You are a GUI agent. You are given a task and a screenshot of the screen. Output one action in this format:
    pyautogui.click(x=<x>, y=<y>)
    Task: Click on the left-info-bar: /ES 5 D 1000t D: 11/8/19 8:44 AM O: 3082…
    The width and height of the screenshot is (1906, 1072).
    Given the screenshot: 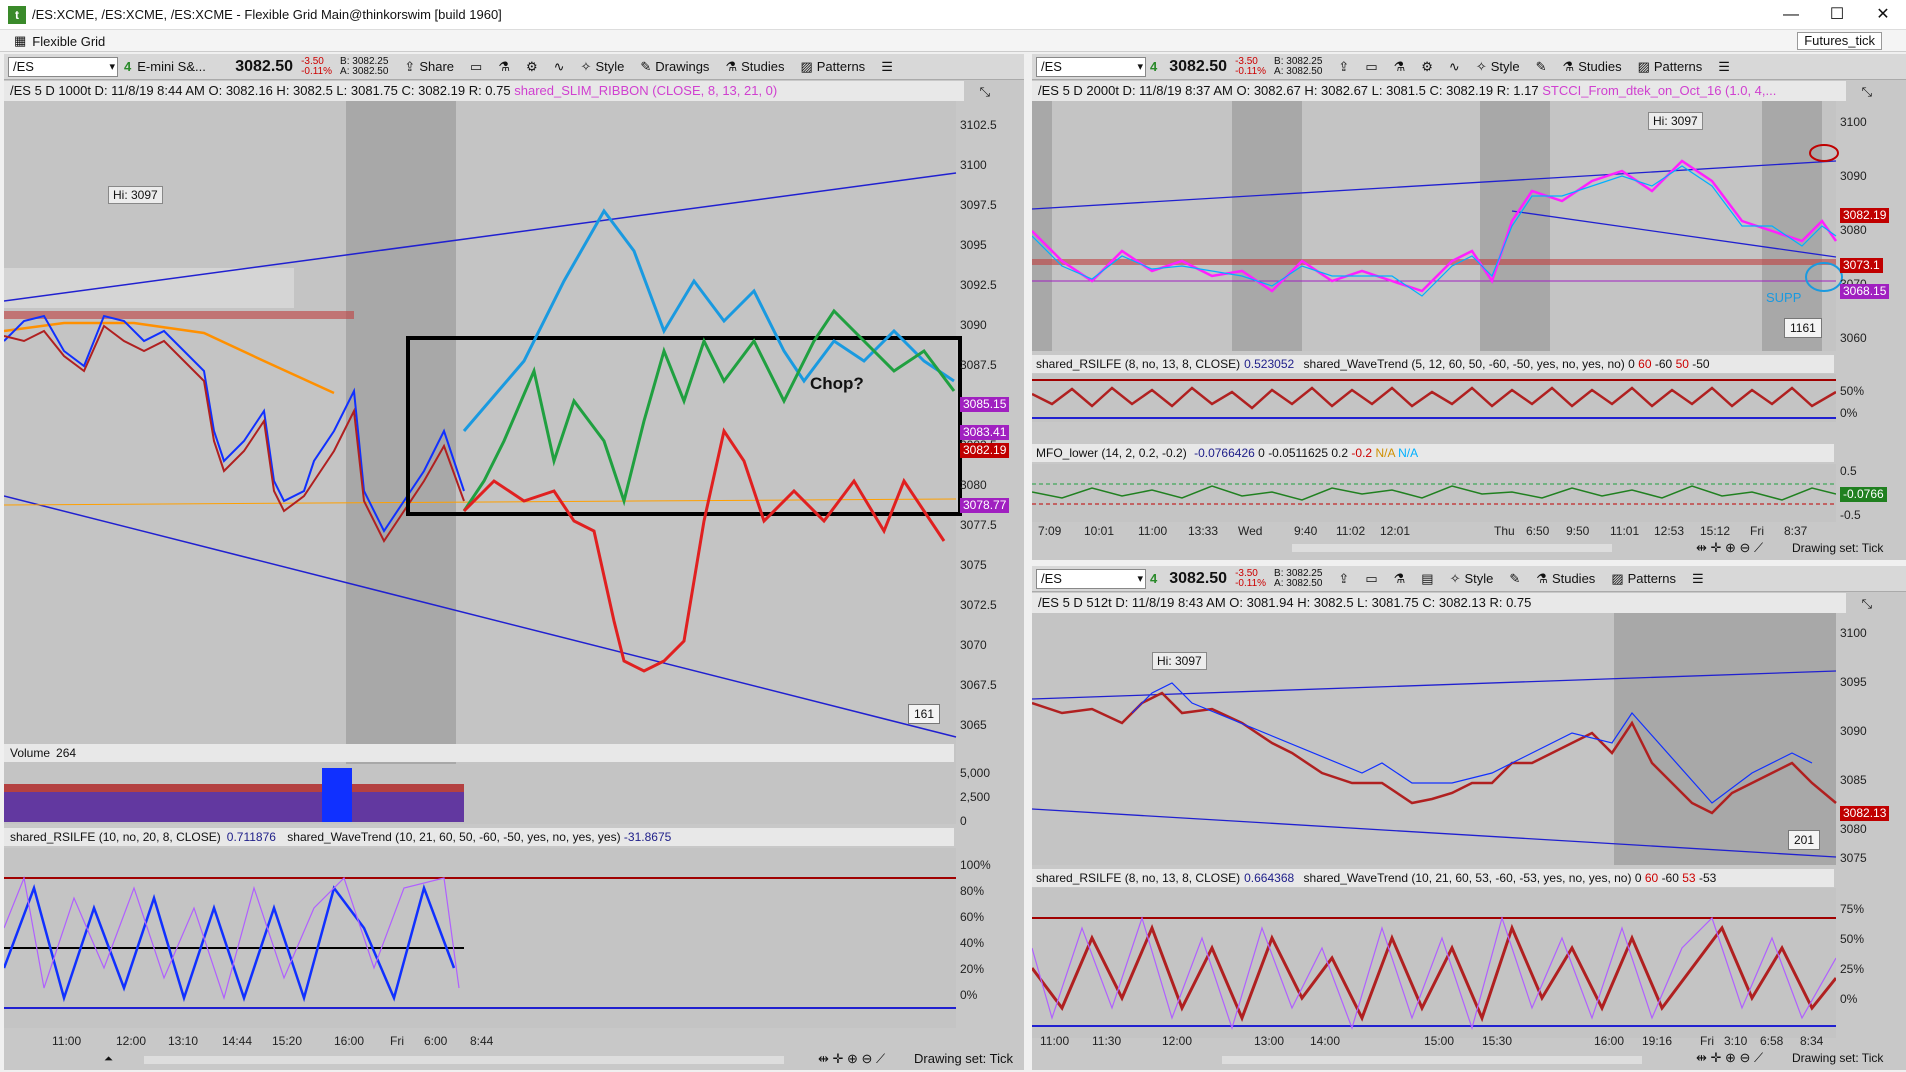 What is the action you would take?
    pyautogui.click(x=484, y=91)
    